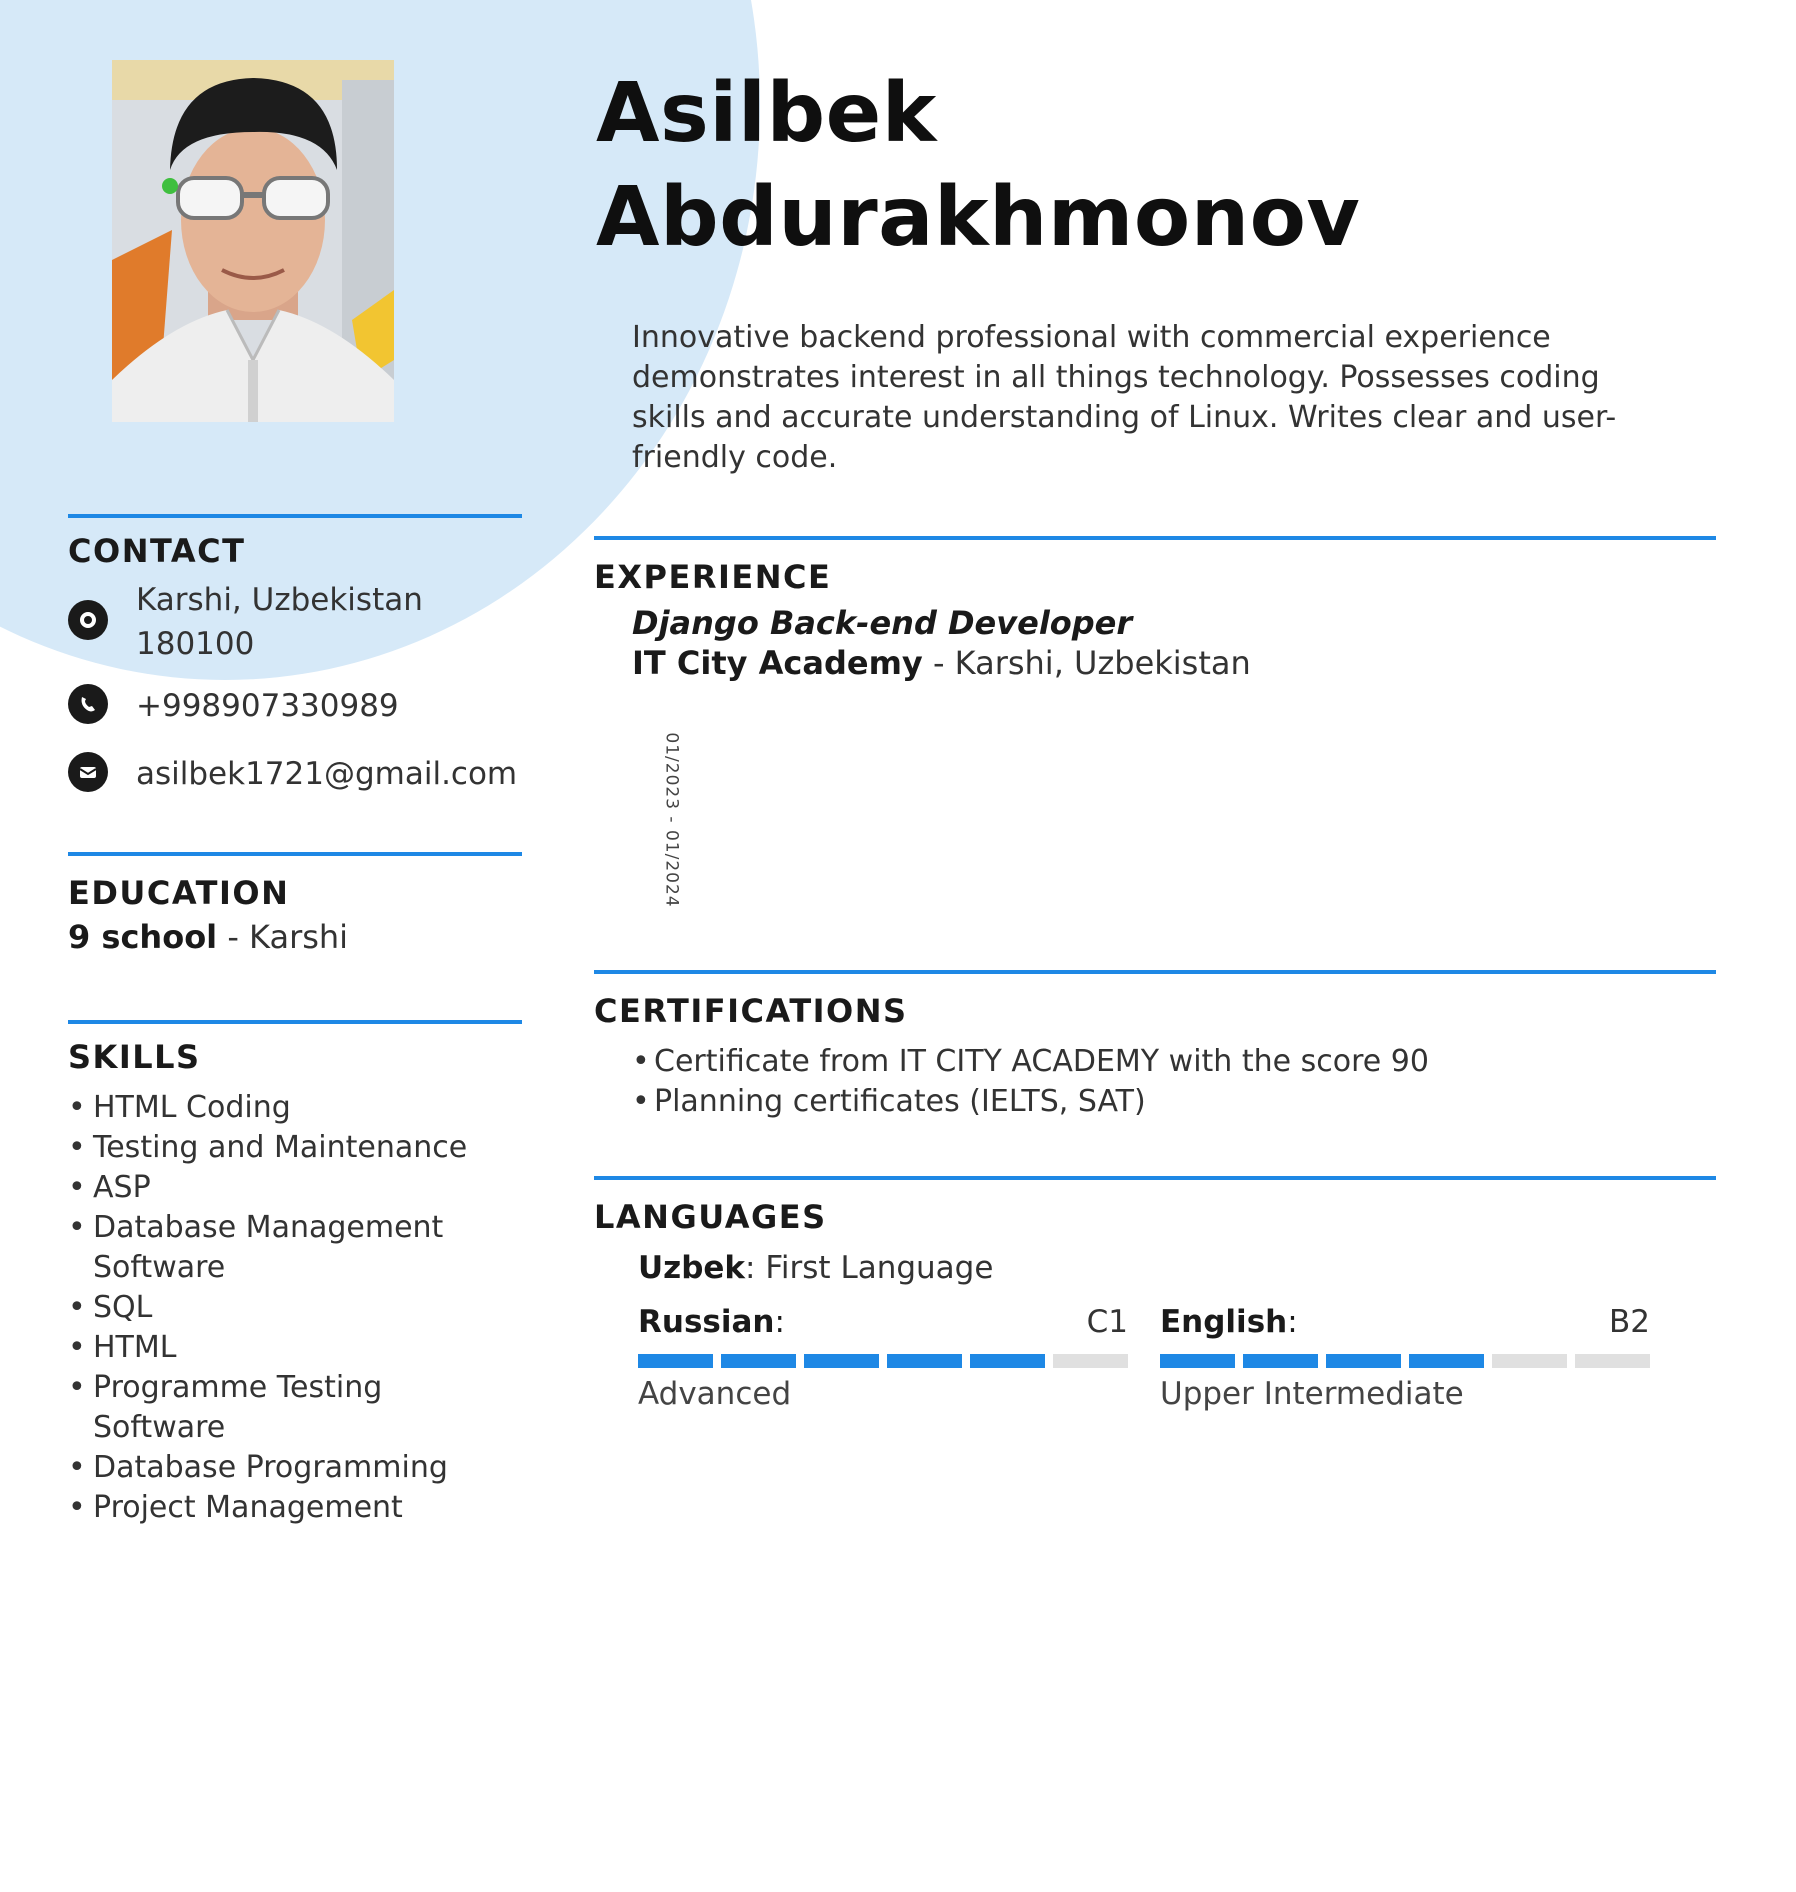 Image resolution: width=1796 pixels, height=1892 pixels. What do you see at coordinates (88, 704) in the screenshot?
I see `phone-icon` at bounding box center [88, 704].